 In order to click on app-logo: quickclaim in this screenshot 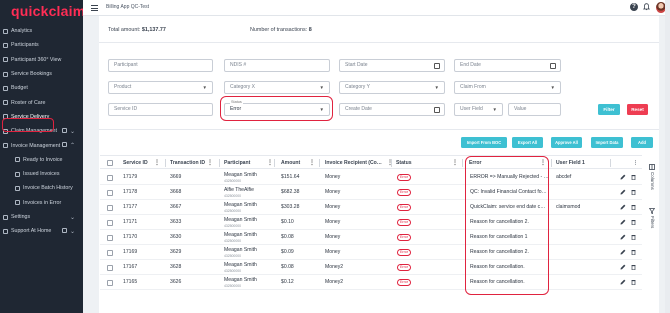, I will do `click(48, 11)`.